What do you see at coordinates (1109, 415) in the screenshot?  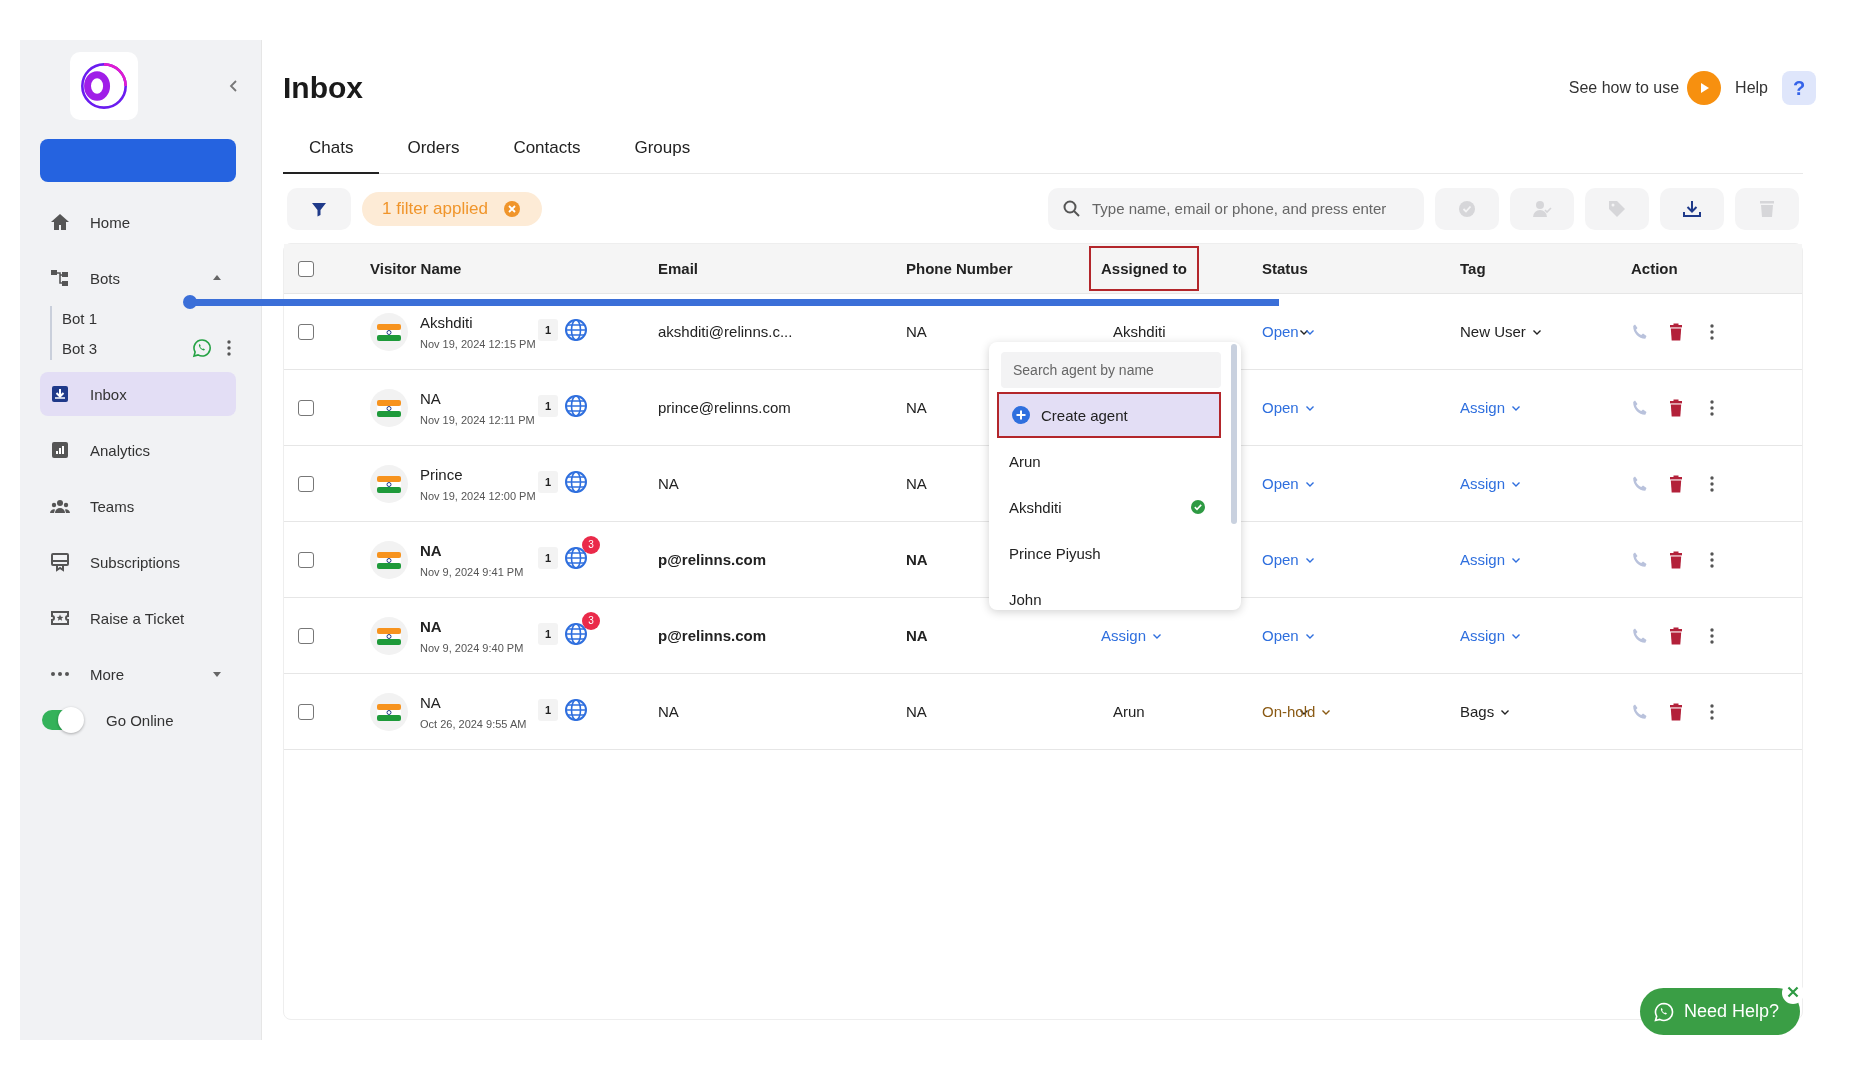 I see `create-agent-button: Create agent` at bounding box center [1109, 415].